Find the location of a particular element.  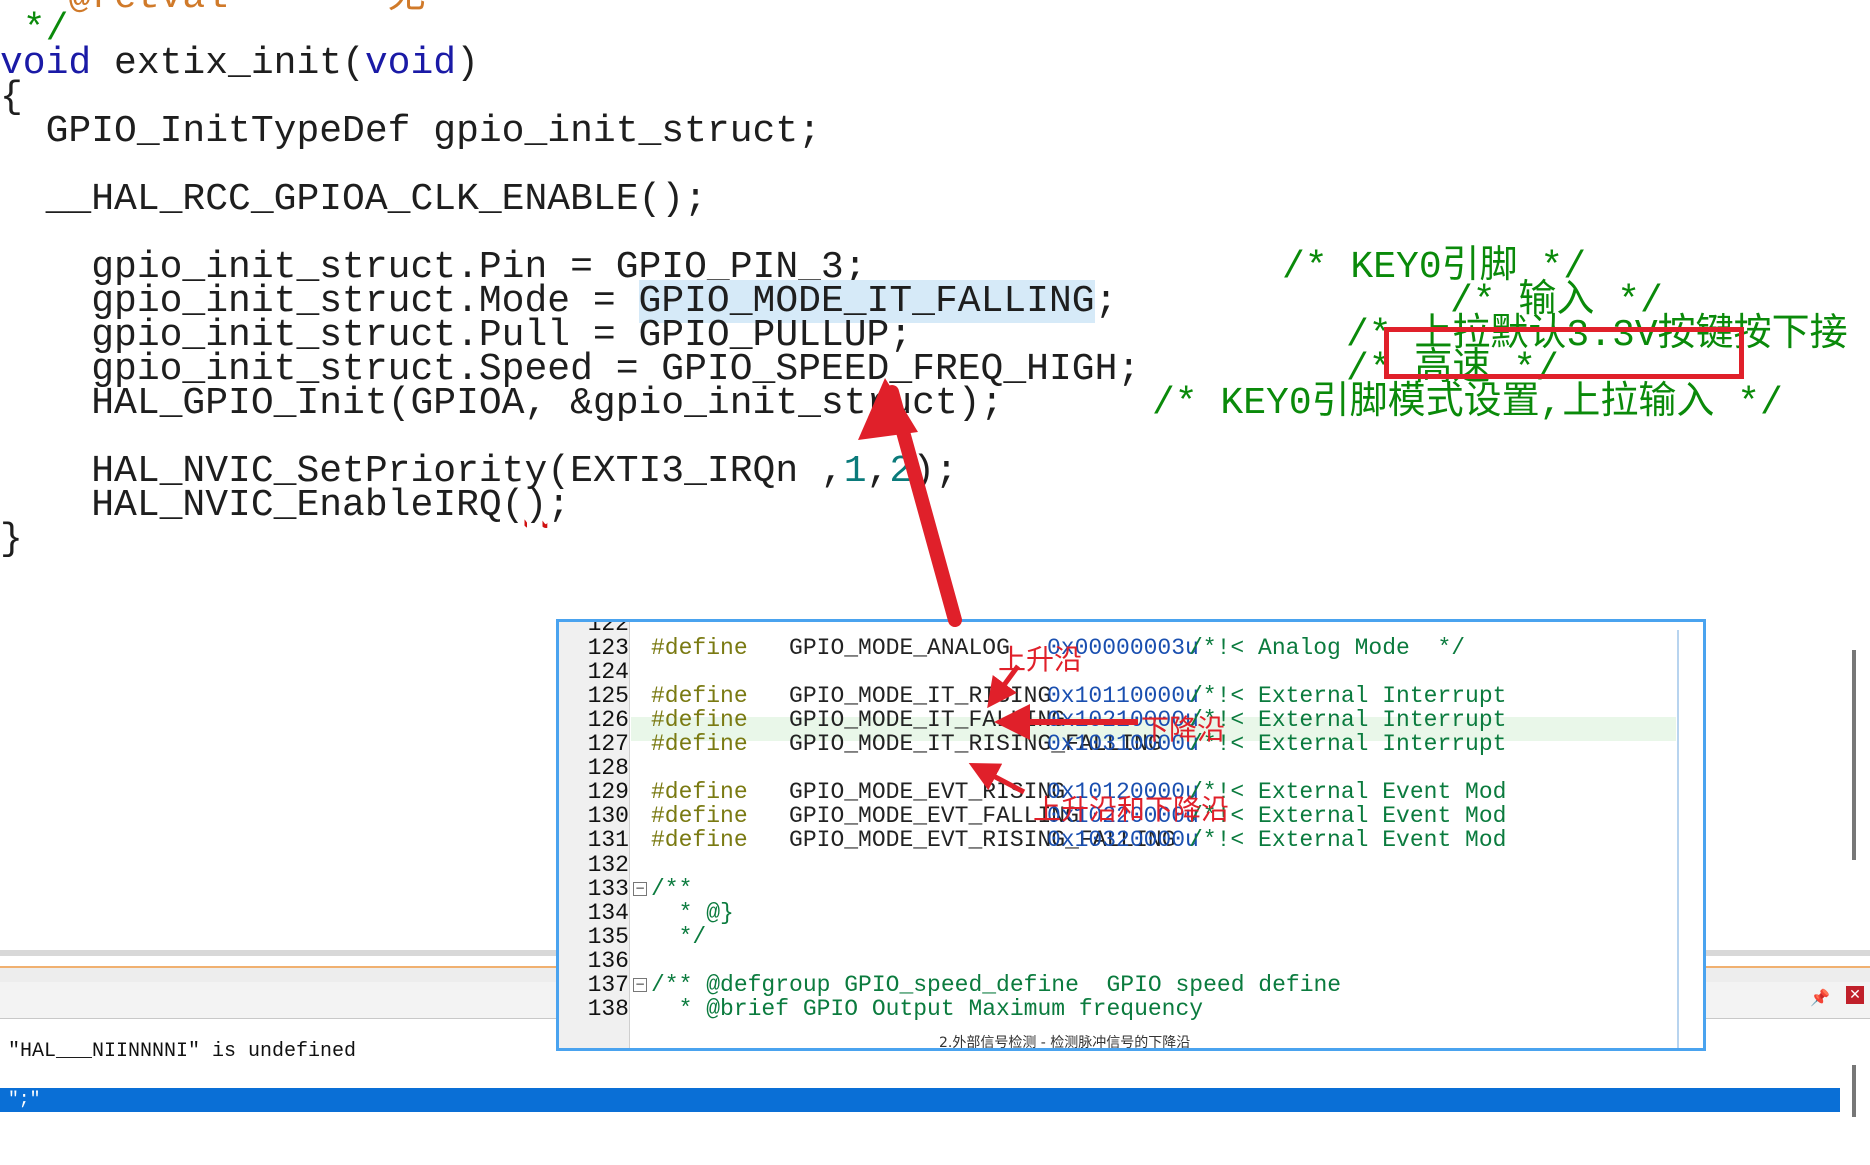

popup-line: 135 */ is located at coordinates (1131, 936).